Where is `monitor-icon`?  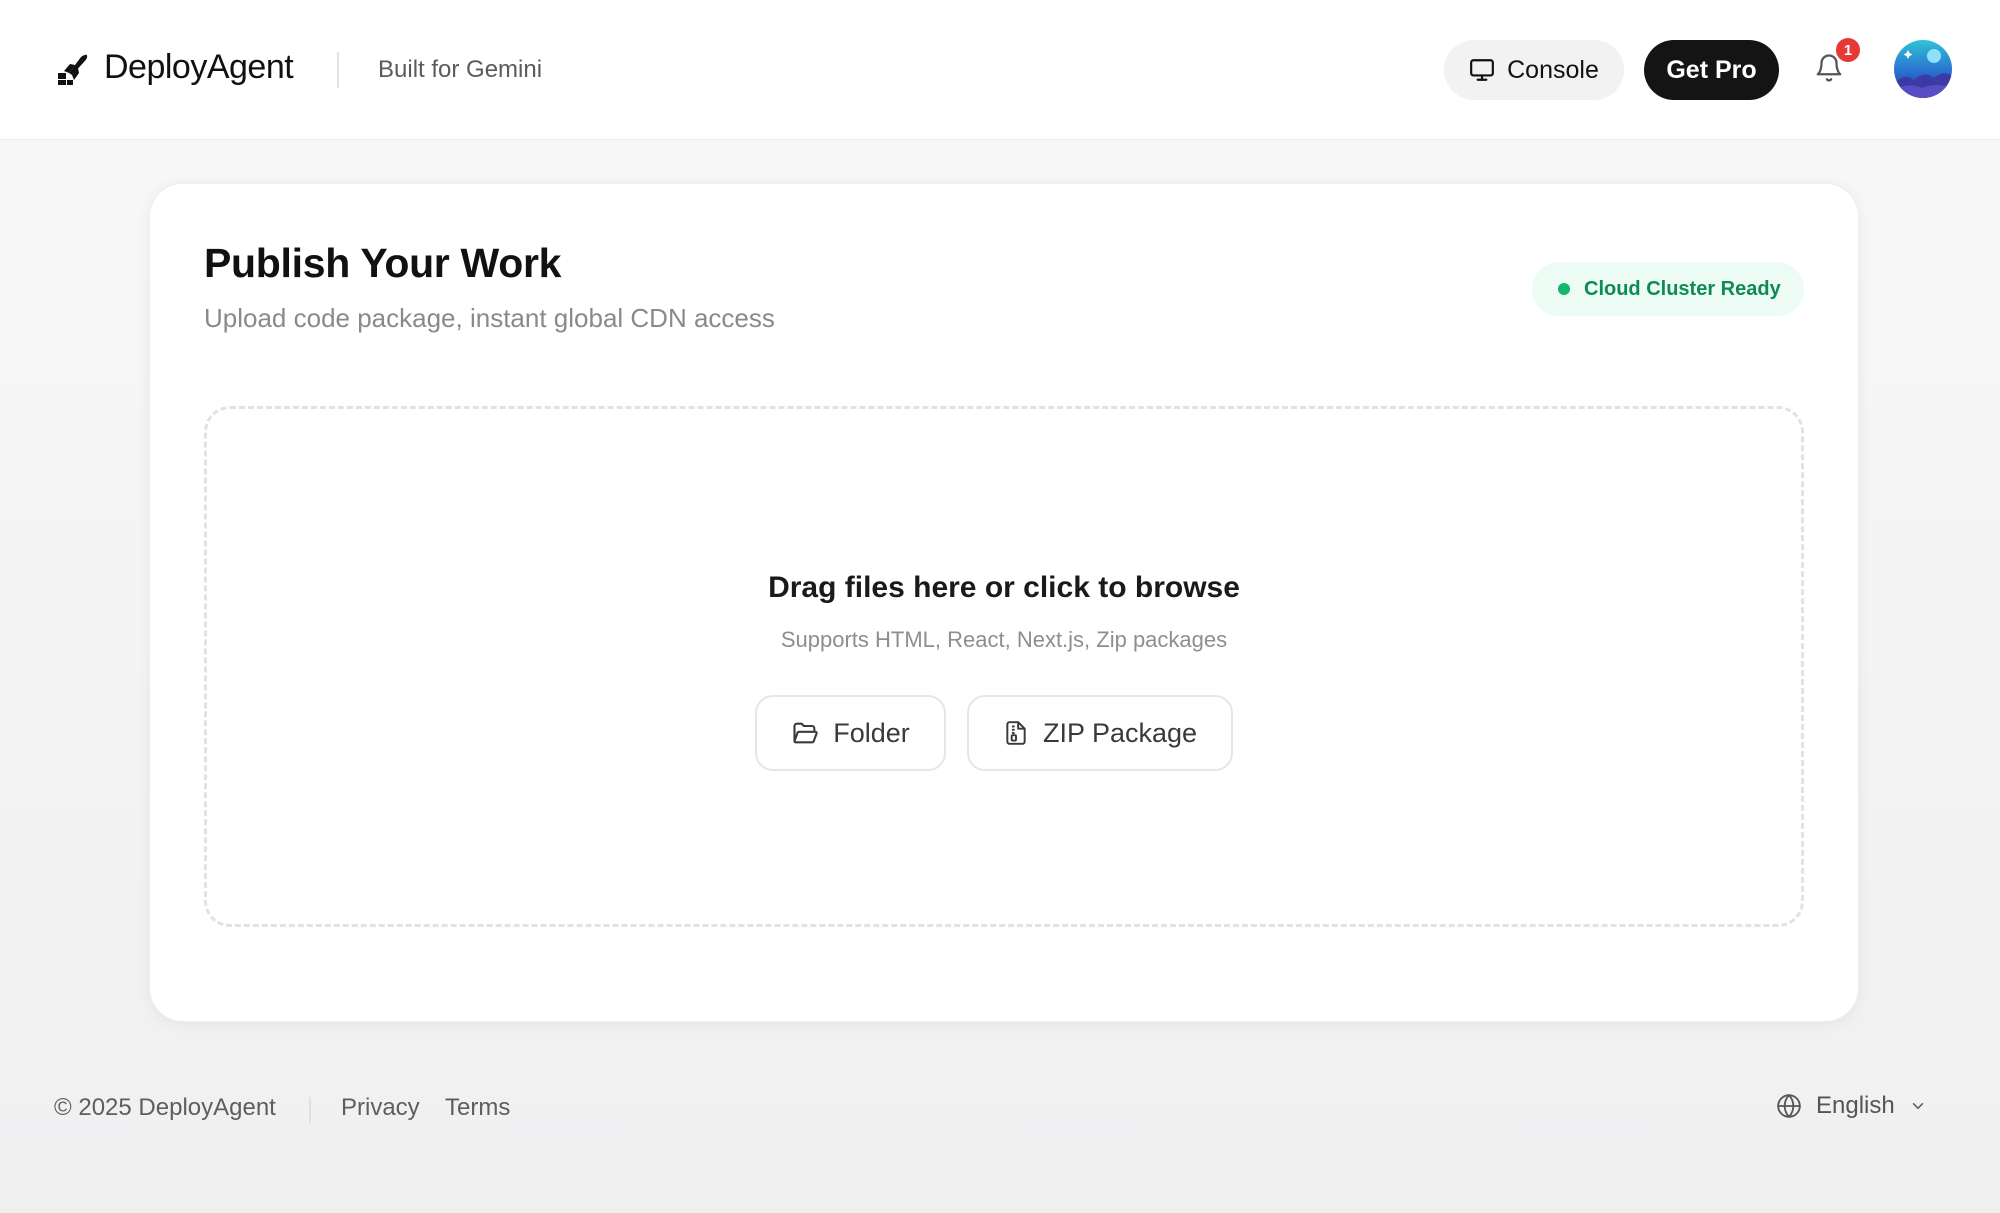
monitor-icon is located at coordinates (1482, 70).